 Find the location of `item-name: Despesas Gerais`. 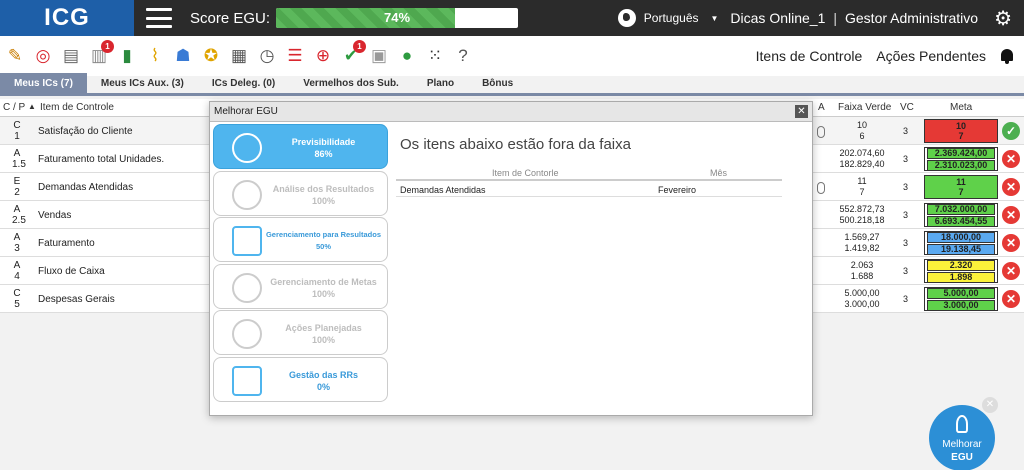

item-name: Despesas Gerais is located at coordinates (76, 299).